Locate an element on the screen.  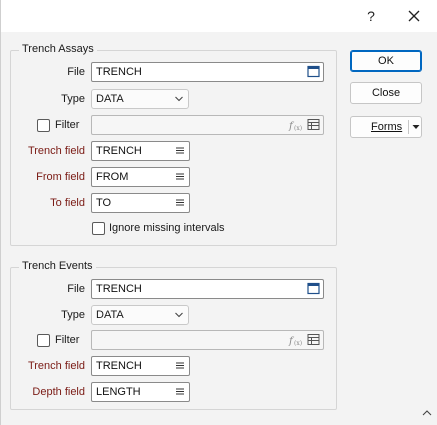
assays-file-value: TRENCH is located at coordinates (119, 72).